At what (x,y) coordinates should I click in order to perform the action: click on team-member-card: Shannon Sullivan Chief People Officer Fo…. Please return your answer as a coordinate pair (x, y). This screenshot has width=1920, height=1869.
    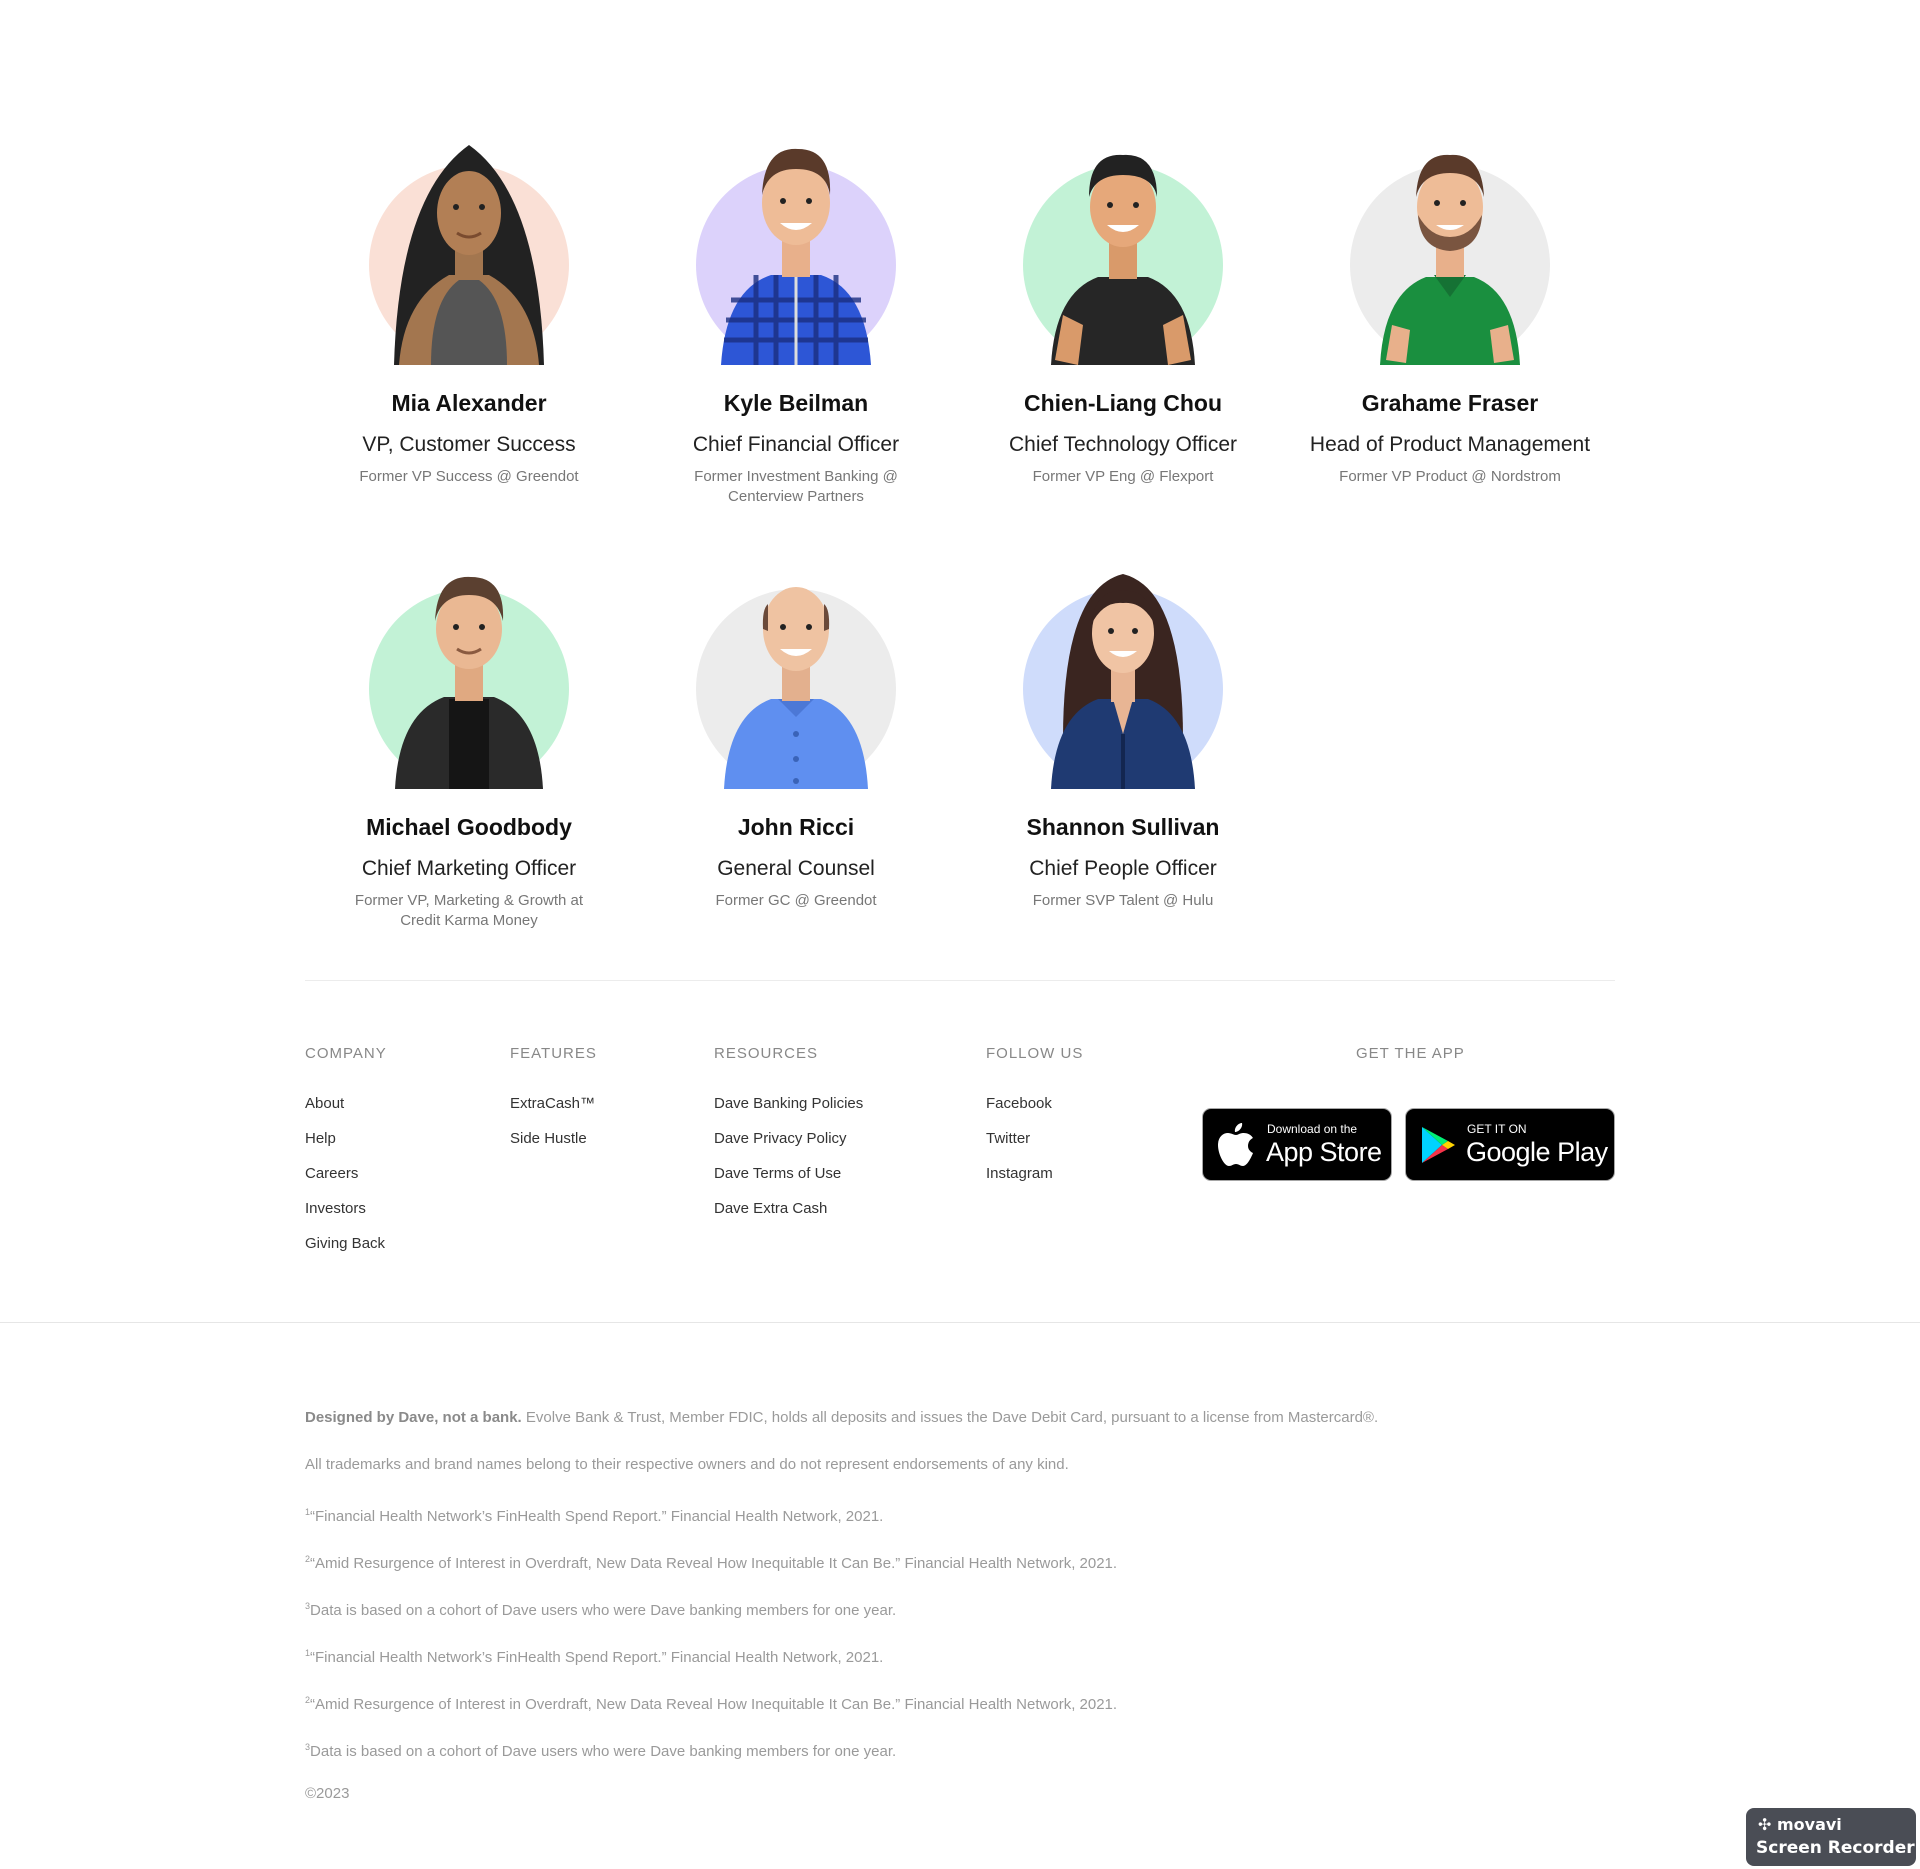
    Looking at the image, I should click on (1123, 730).